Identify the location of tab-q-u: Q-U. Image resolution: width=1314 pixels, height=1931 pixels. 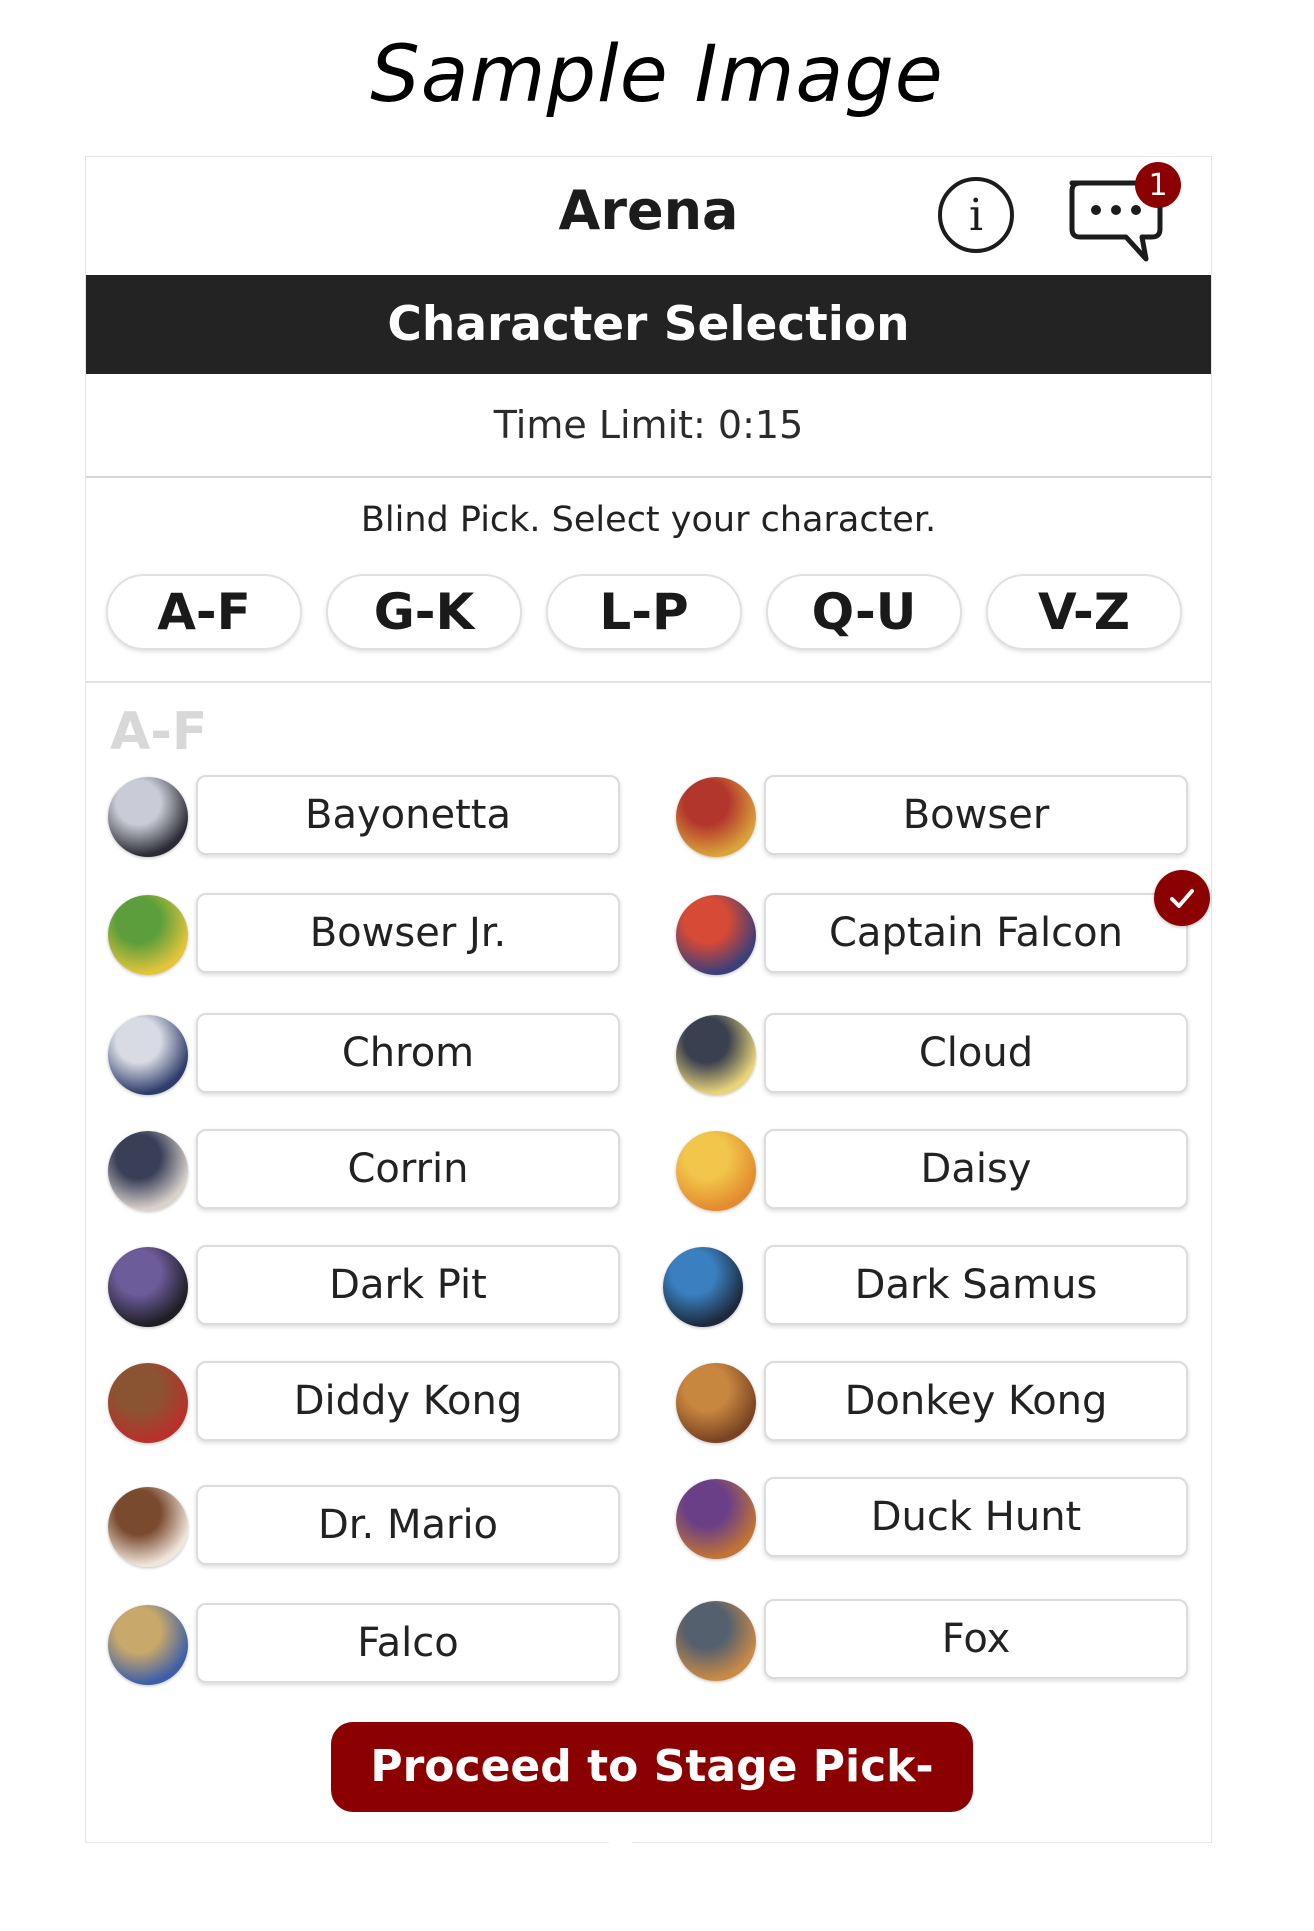
(864, 612).